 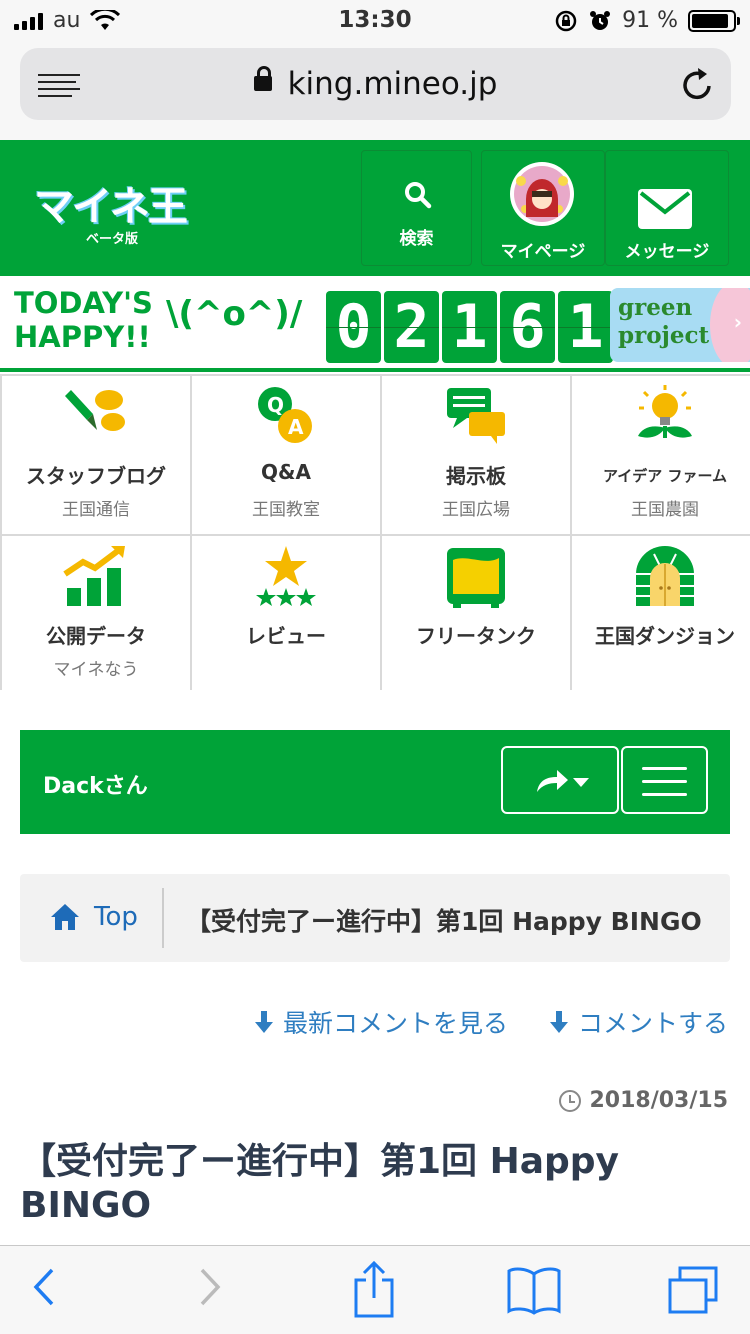 What do you see at coordinates (661, 455) in the screenshot?
I see `nav-item-idea-farm: アイデア ファーム 王国農園` at bounding box center [661, 455].